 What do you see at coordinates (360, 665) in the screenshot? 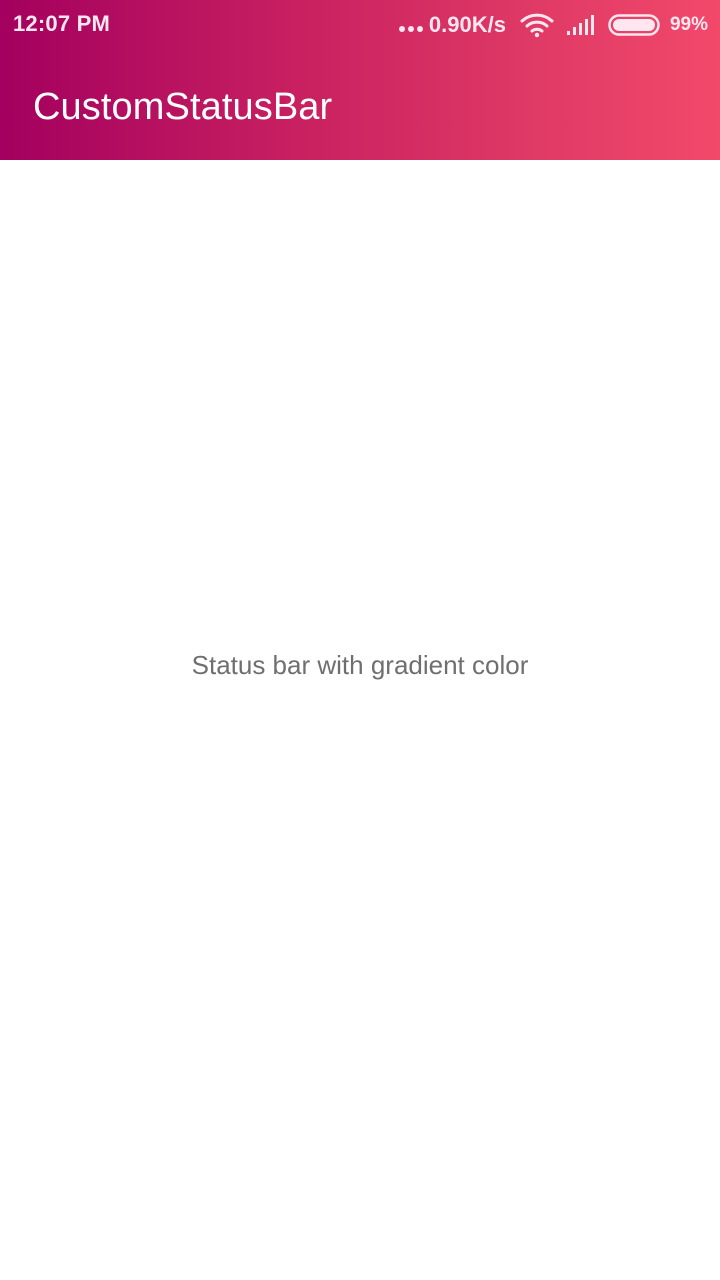
I see `center-message: Status bar with gradient color` at bounding box center [360, 665].